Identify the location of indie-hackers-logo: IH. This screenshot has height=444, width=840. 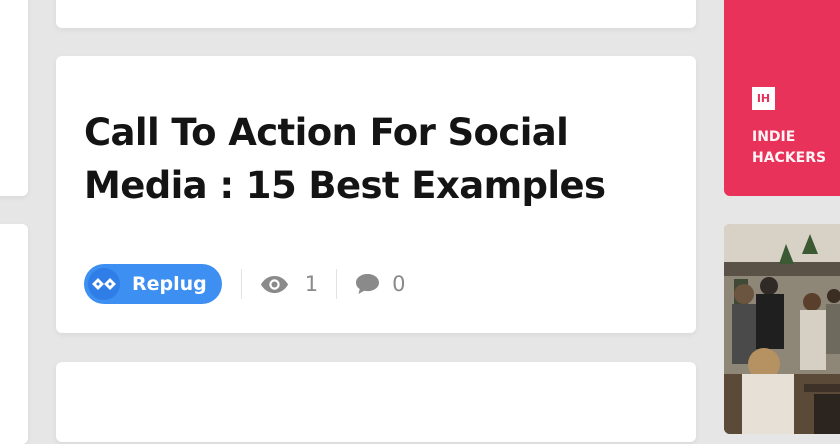
(763, 98).